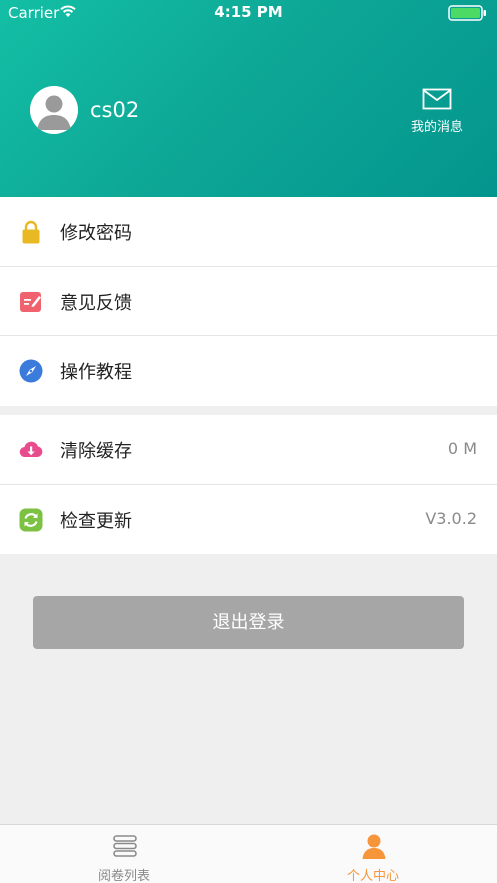  I want to click on status-bar: Carrier 4:15 PM, so click(248, 13).